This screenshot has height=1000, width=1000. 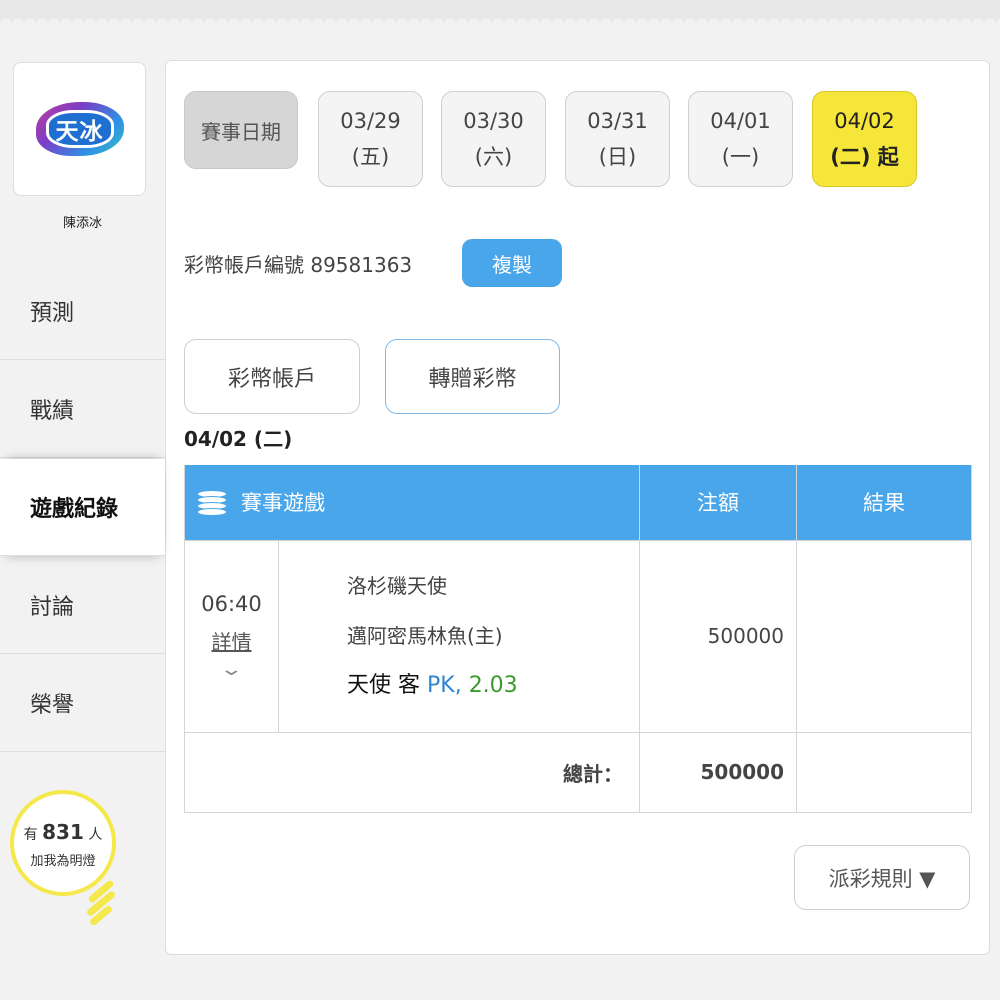 What do you see at coordinates (82, 703) in the screenshot?
I see `sidebar-item-honor: 榮譽` at bounding box center [82, 703].